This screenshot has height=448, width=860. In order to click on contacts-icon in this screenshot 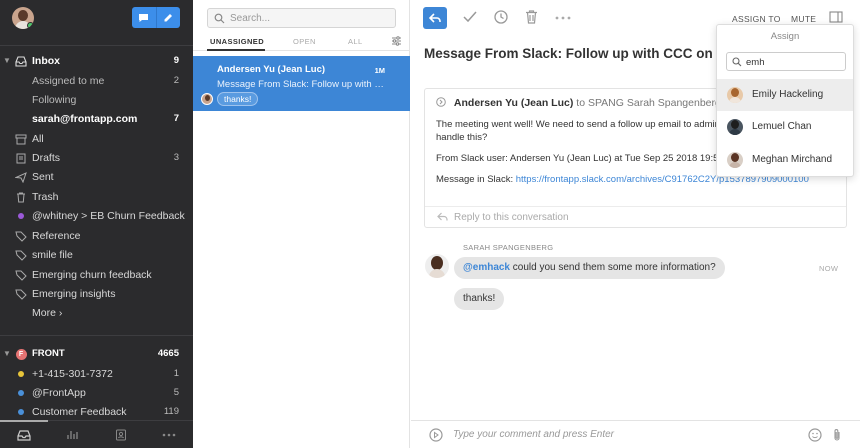, I will do `click(120, 434)`.